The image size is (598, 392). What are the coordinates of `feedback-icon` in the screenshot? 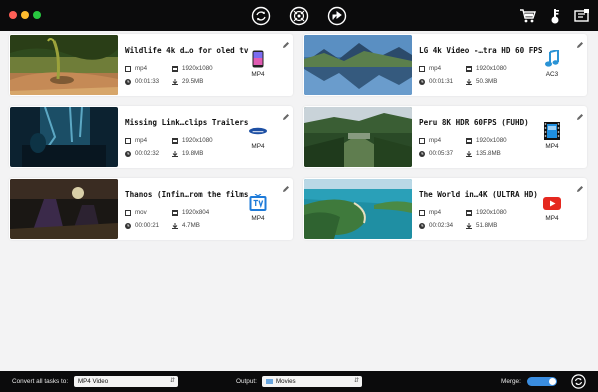 It's located at (582, 16).